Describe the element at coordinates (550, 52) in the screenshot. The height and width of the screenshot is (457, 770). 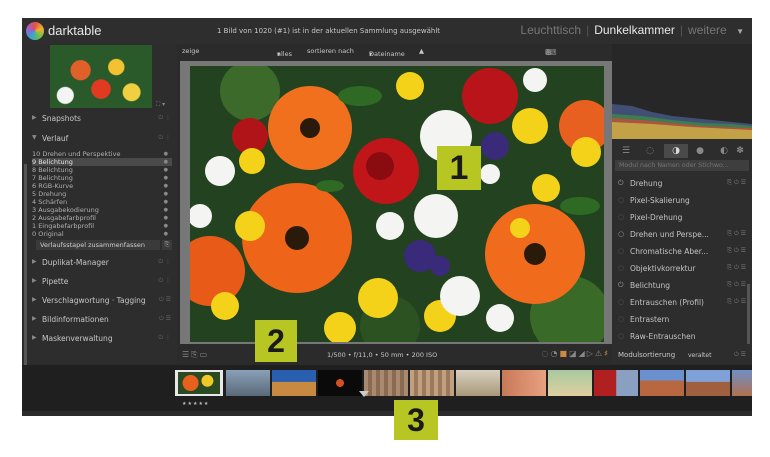
I see `gear-icon: ⚙` at that location.